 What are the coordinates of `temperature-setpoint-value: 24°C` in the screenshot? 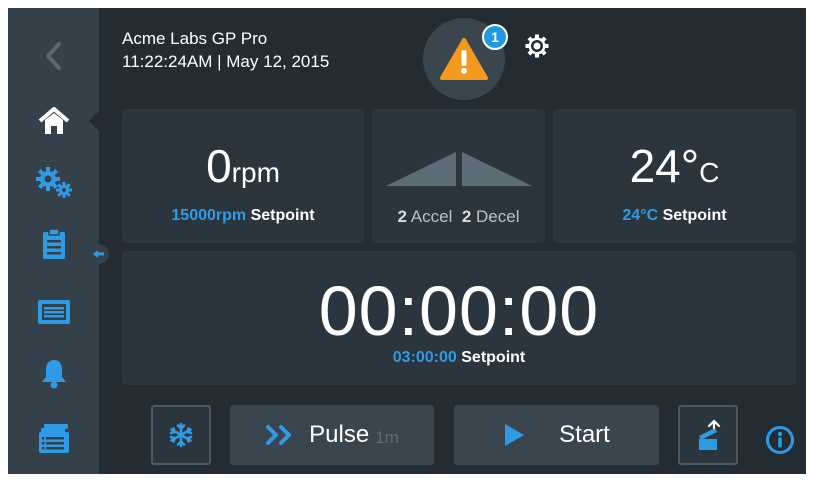 It's located at (640, 215).